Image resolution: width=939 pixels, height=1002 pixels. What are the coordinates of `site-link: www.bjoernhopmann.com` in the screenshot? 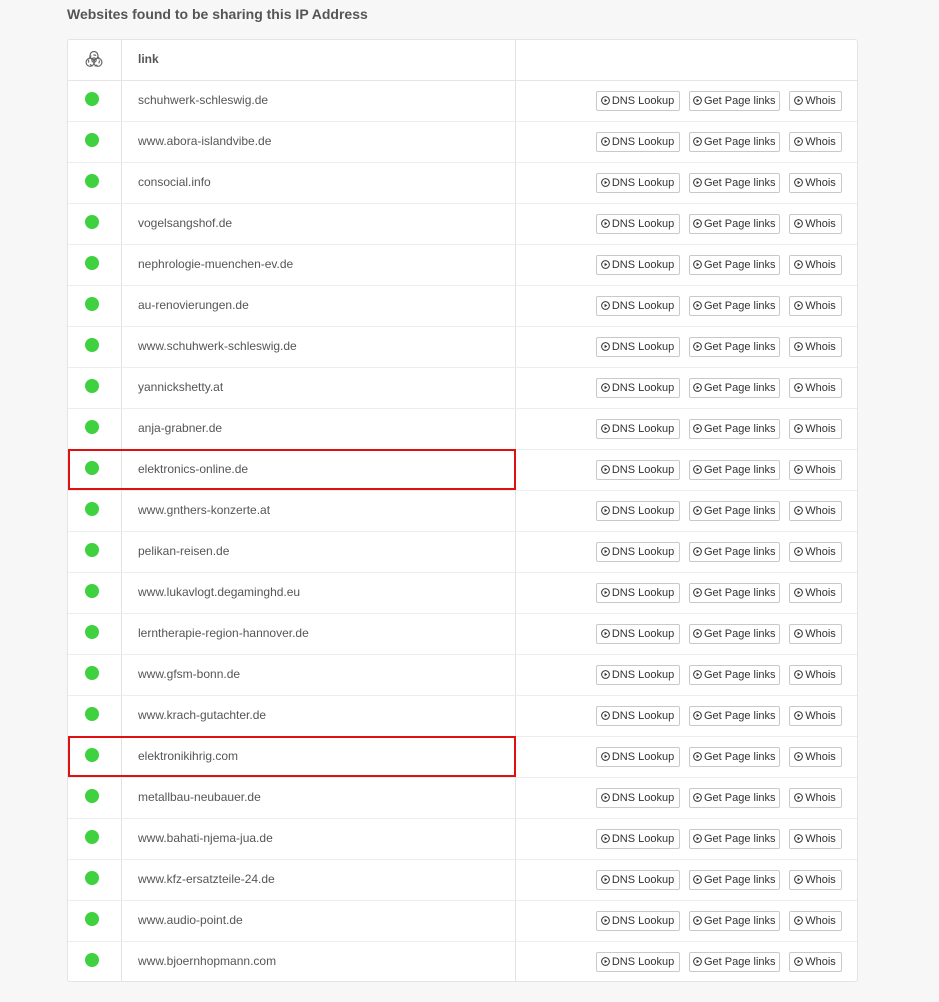 It's located at (207, 961).